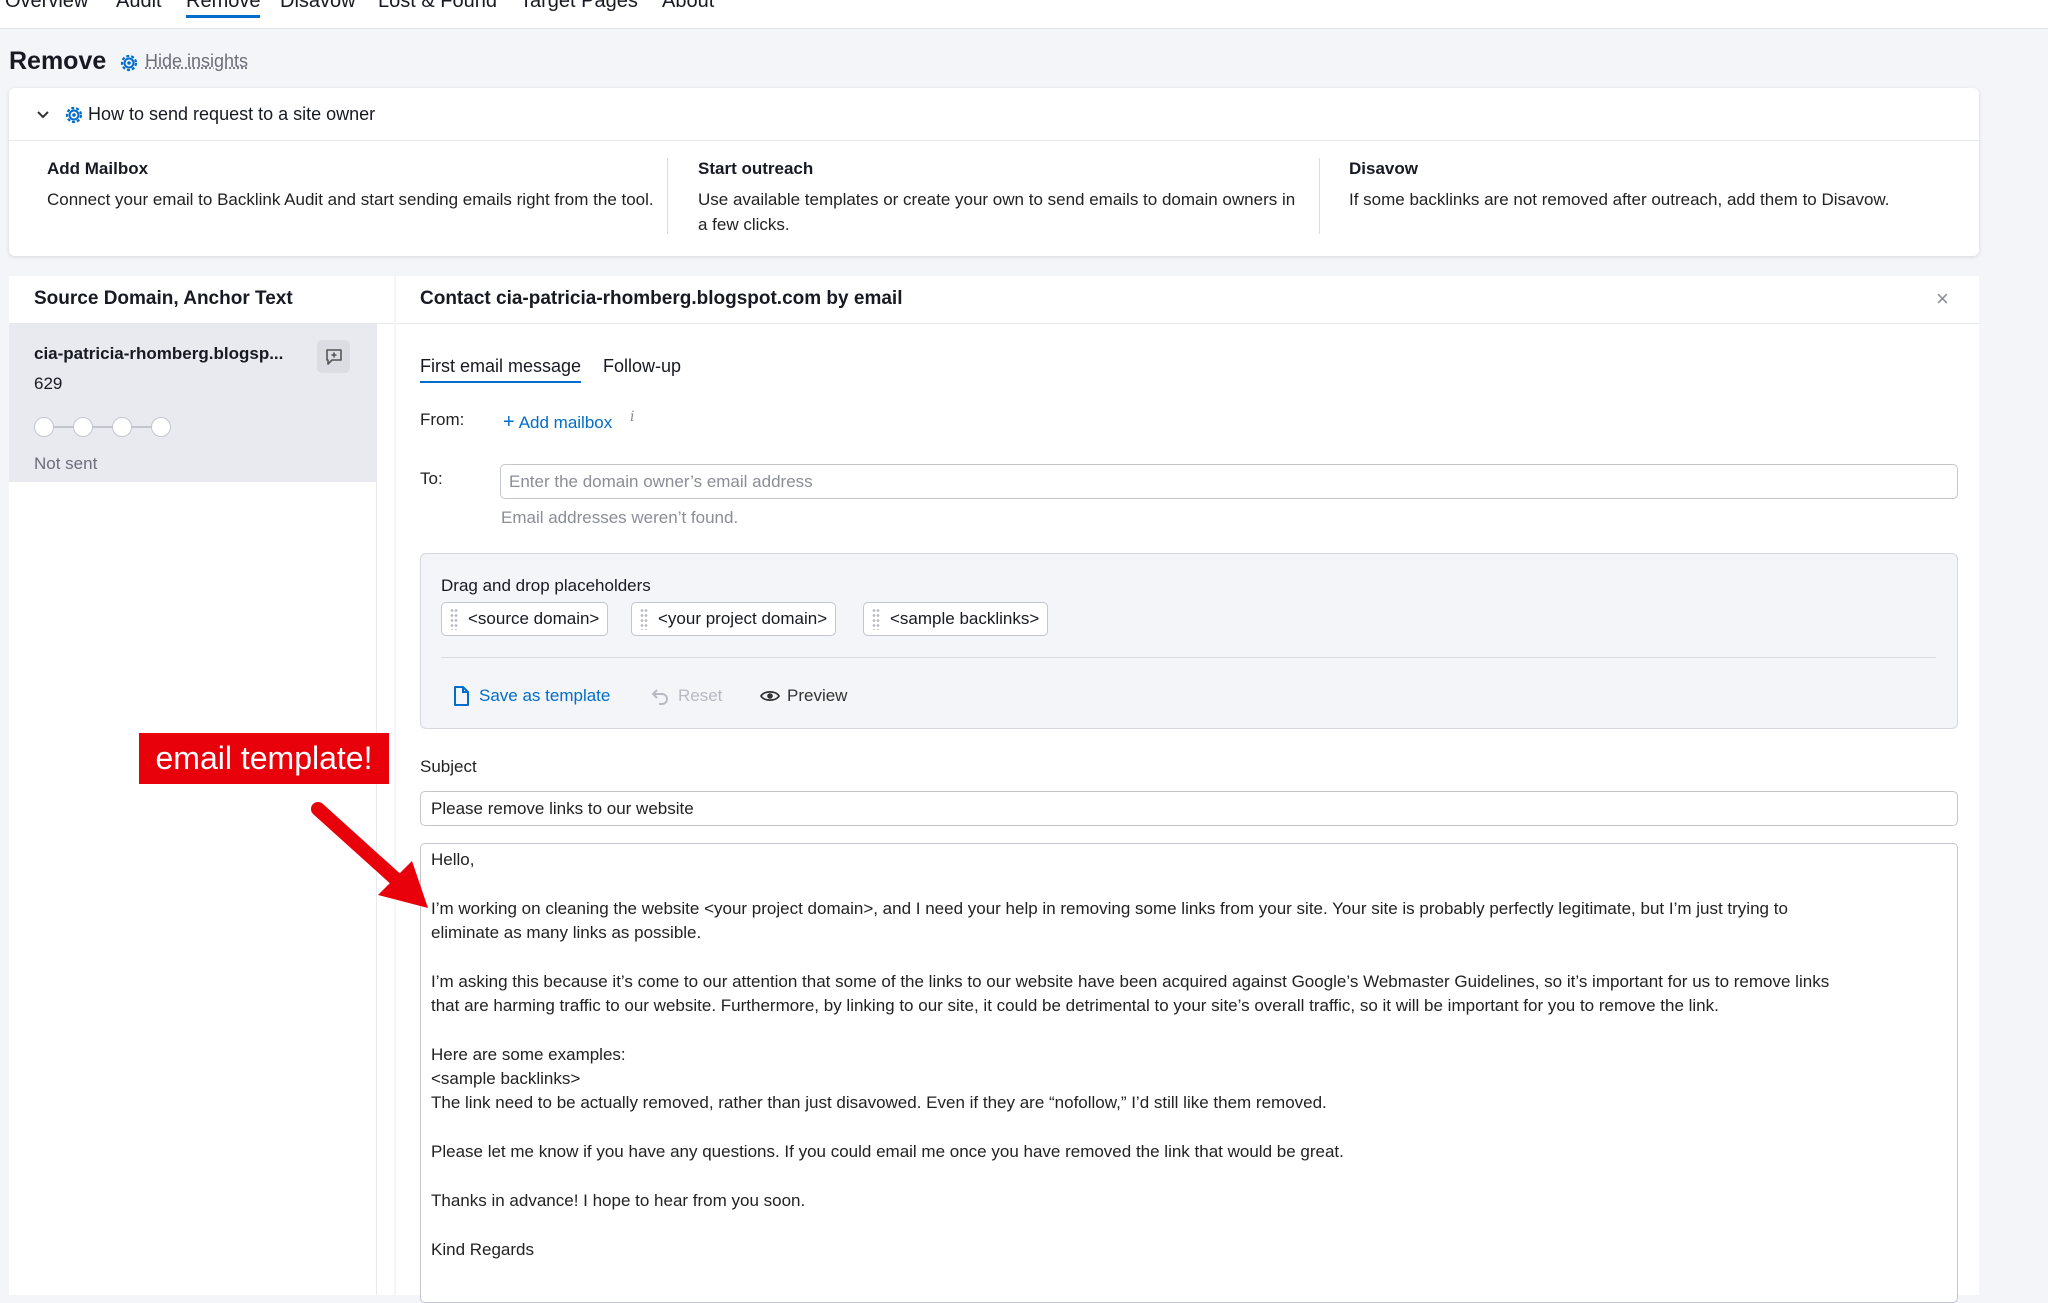 This screenshot has width=2048, height=1303. What do you see at coordinates (579, 6) in the screenshot?
I see `tab-target-pages: Target Pages` at bounding box center [579, 6].